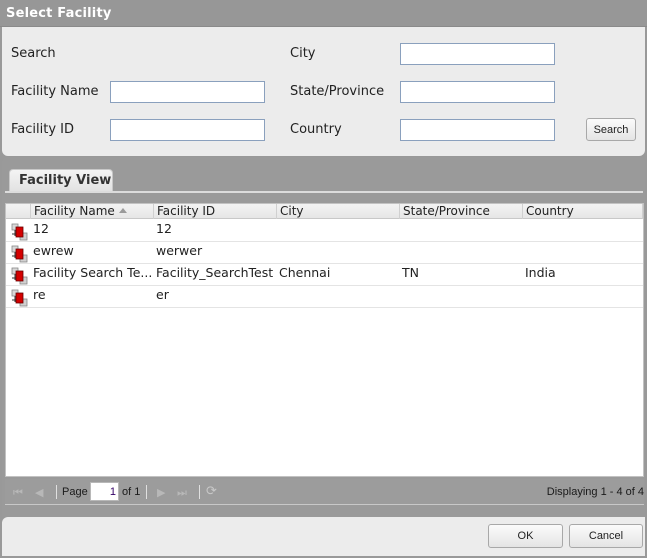 This screenshot has width=647, height=558. Describe the element at coordinates (53, 250) in the screenshot. I see `cell-name: ewrew` at that location.